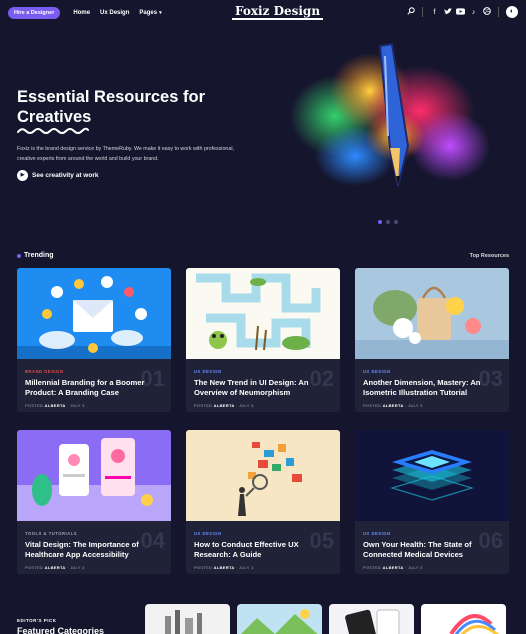 The height and width of the screenshot is (634, 526). Describe the element at coordinates (432, 313) in the screenshot. I see `card-3-thumbnail` at that location.